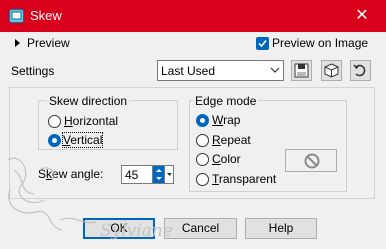 The image size is (386, 249). What do you see at coordinates (202, 179) in the screenshot?
I see `transparent-radio` at bounding box center [202, 179].